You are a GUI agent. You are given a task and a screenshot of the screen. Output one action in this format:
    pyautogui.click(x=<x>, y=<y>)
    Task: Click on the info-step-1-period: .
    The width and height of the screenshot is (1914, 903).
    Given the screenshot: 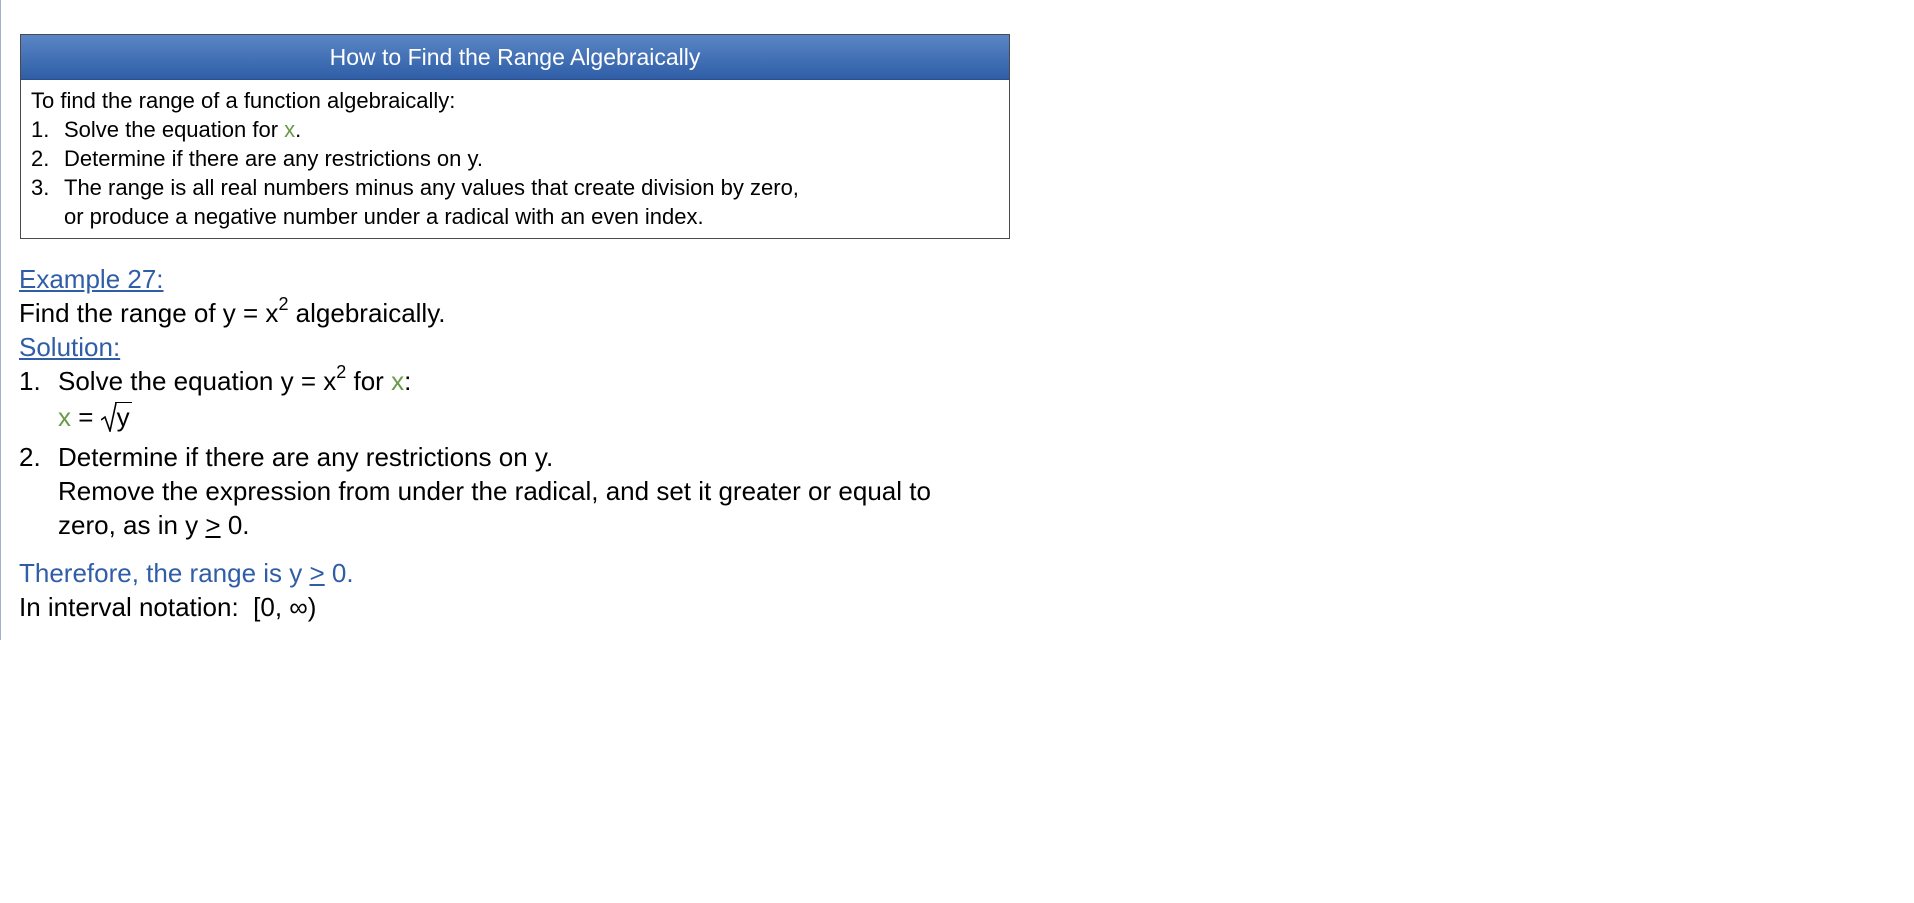 What is the action you would take?
    pyautogui.click(x=298, y=129)
    